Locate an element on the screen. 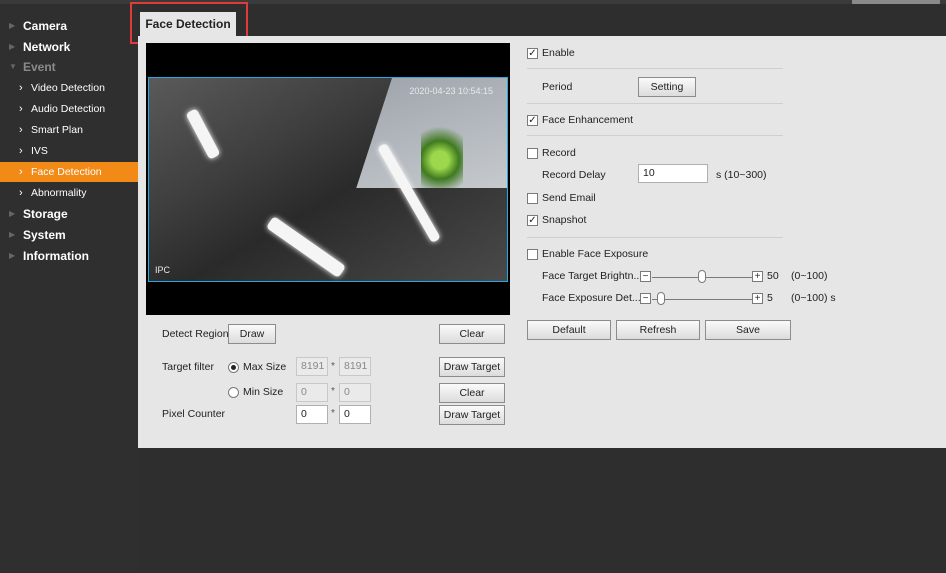  face-exposure-range: (0~100) s is located at coordinates (813, 298).